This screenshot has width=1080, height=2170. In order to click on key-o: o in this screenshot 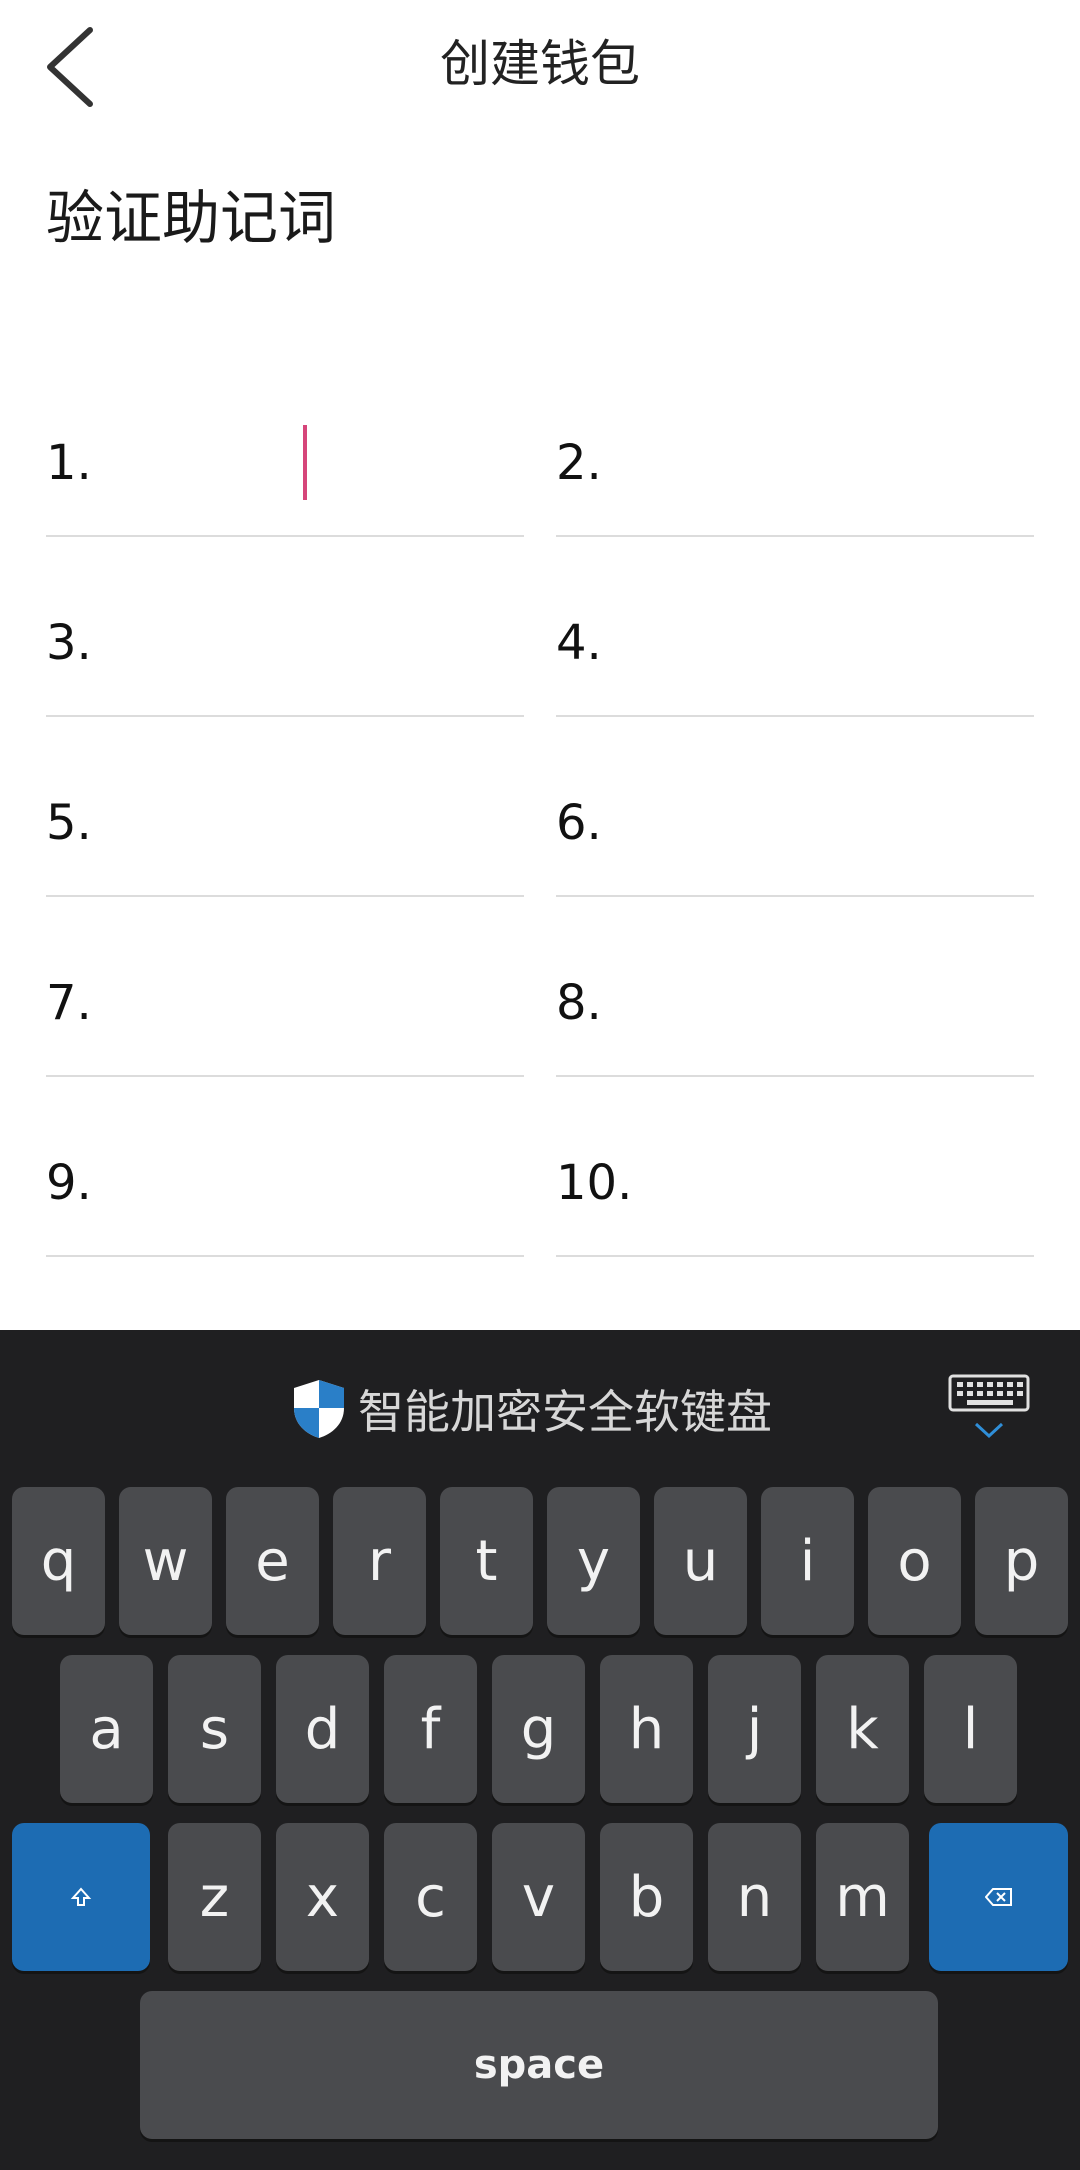, I will do `click(914, 1561)`.